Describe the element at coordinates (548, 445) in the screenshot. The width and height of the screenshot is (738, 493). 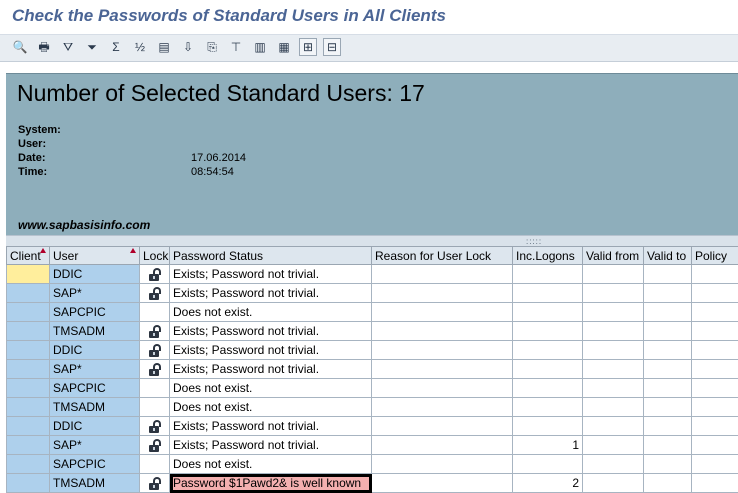
I see `inc-logons-cell: 1` at that location.